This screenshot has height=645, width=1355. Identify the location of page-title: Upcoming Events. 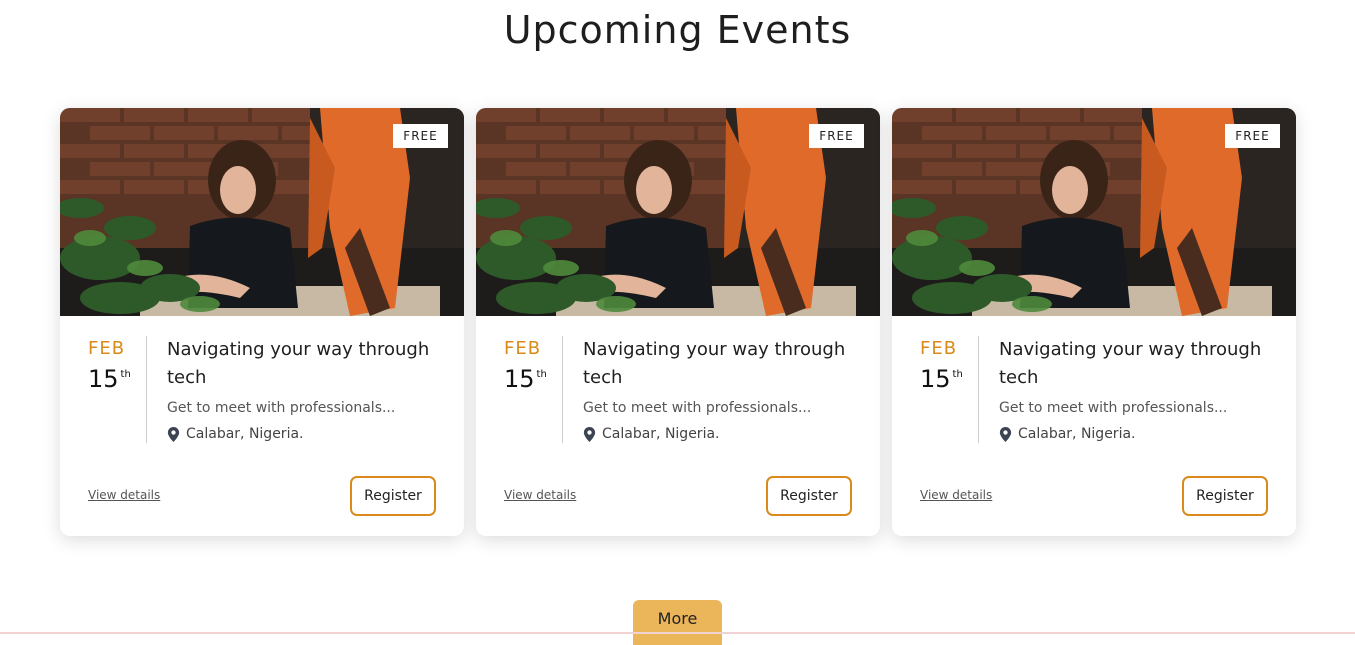
(677, 30).